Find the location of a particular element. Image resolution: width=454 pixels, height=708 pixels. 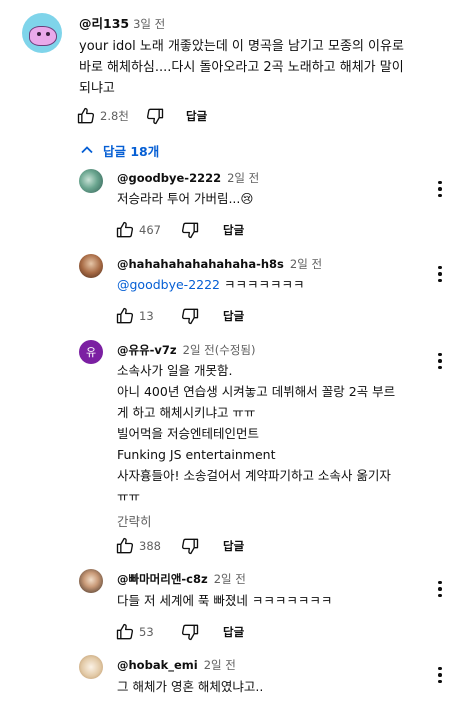

reply-actions: 13 답글 is located at coordinates (179, 316).